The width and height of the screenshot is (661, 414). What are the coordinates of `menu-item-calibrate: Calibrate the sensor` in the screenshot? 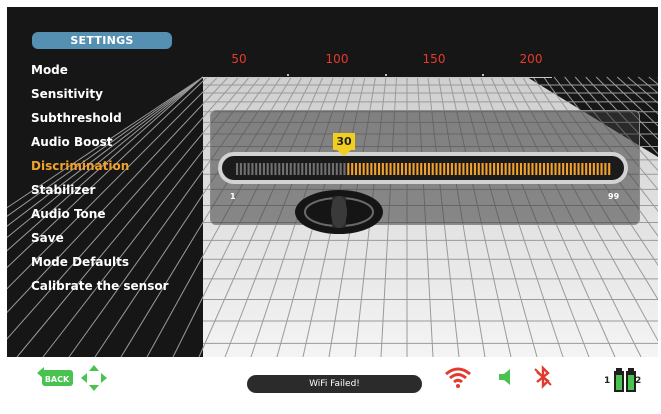 It's located at (118, 286).